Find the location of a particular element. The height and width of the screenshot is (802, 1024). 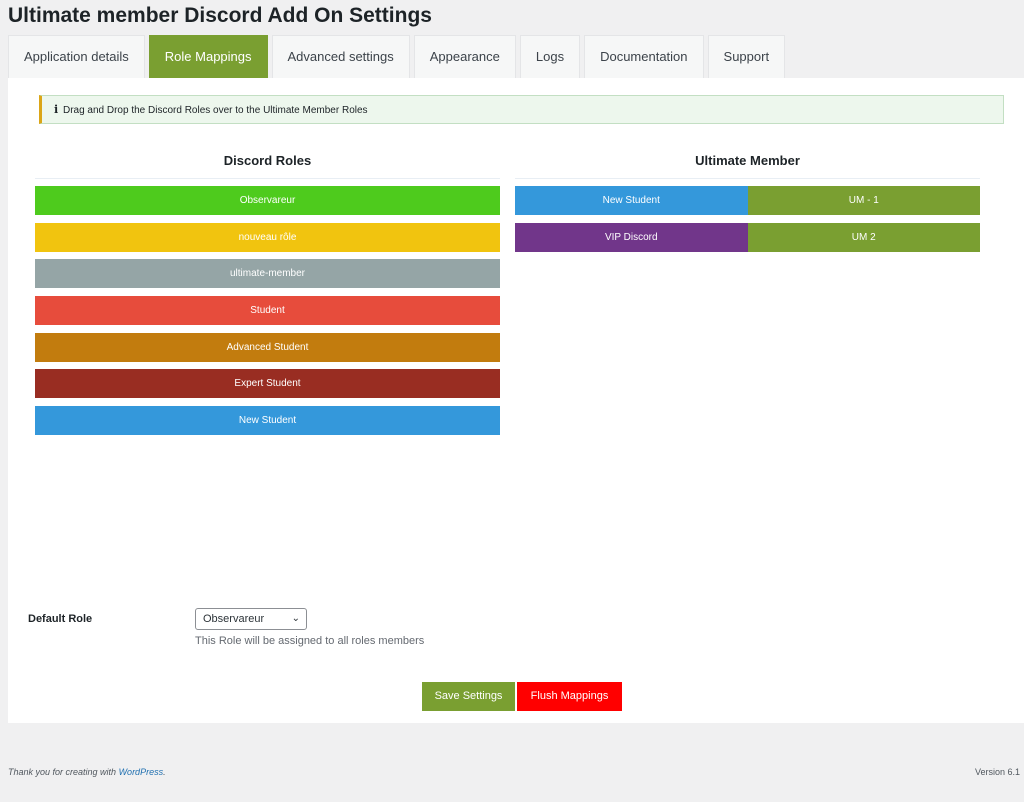

ultimate-member-title: Ultimate Member is located at coordinates (747, 160).